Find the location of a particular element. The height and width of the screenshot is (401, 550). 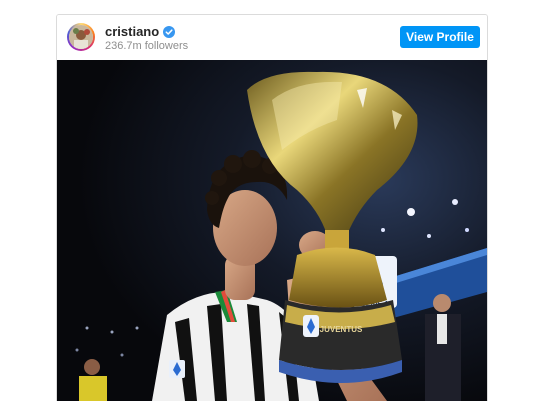

username-link: cristiano is located at coordinates (132, 31).